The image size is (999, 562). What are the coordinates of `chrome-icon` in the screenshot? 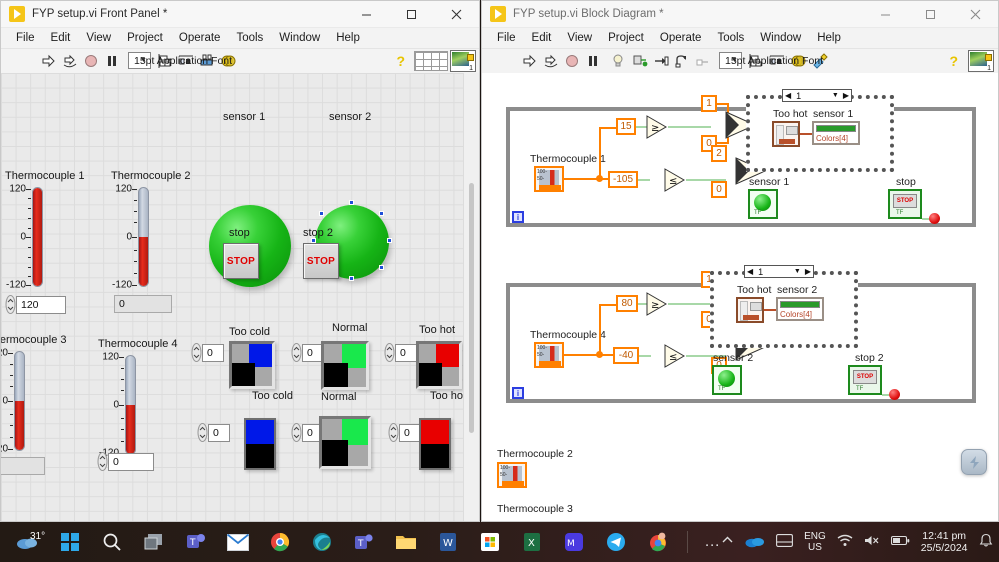 It's located at (280, 542).